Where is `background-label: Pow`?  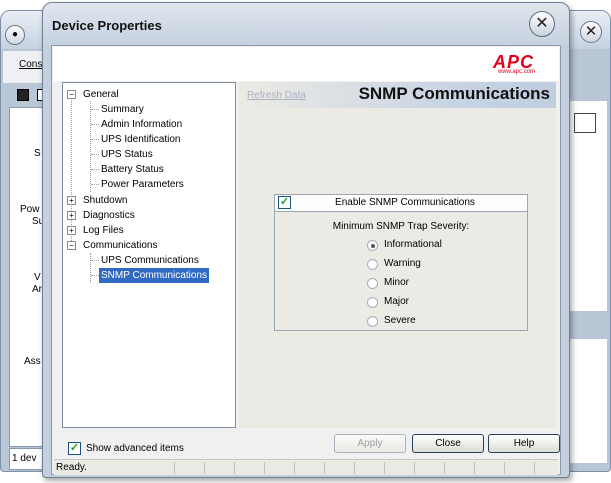
background-label: Pow is located at coordinates (30, 209).